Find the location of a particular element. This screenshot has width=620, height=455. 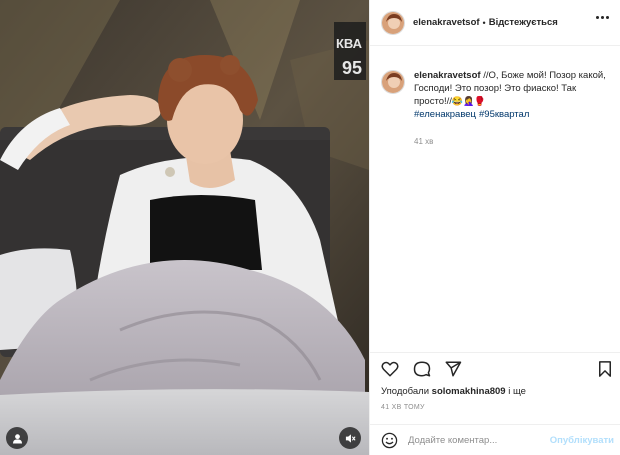

tagged-users-button is located at coordinates (17, 438).